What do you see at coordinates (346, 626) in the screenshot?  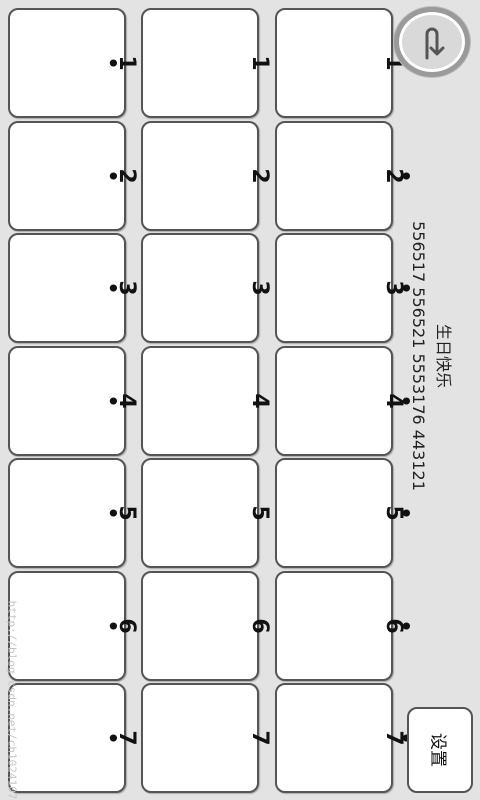 I see `key-high-6: 6 •` at bounding box center [346, 626].